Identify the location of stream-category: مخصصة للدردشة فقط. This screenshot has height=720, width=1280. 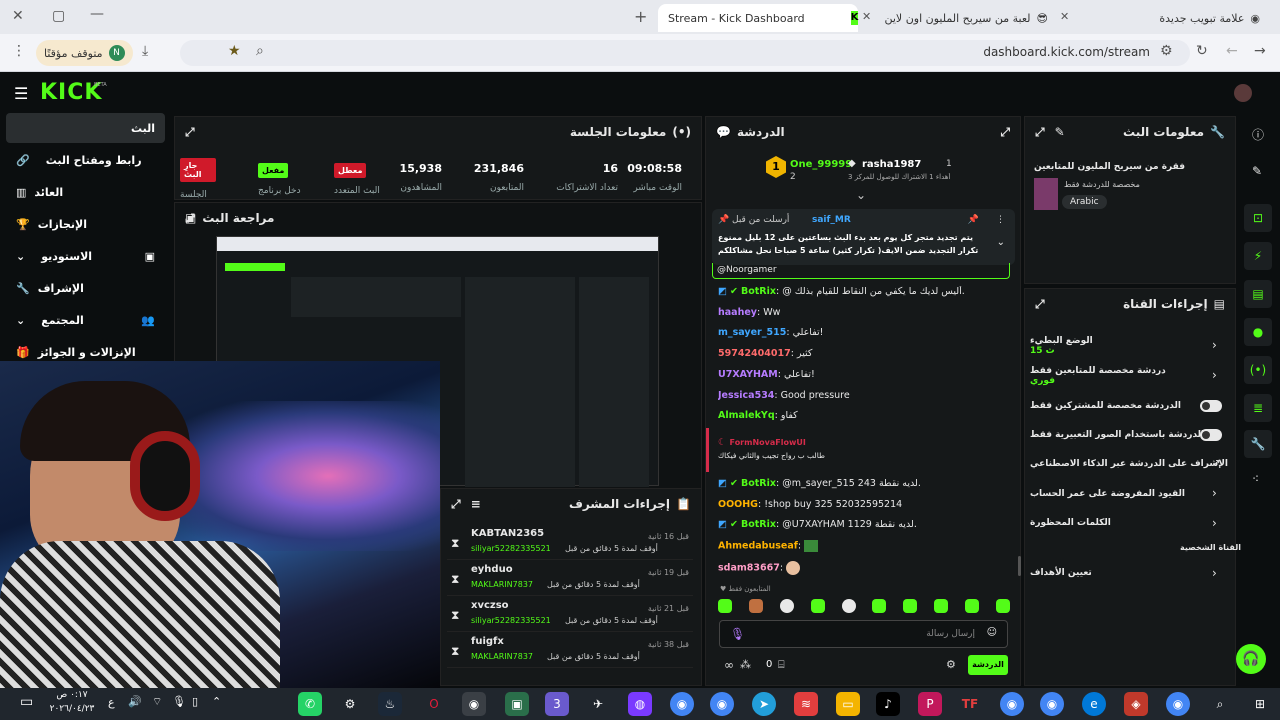
(1102, 184).